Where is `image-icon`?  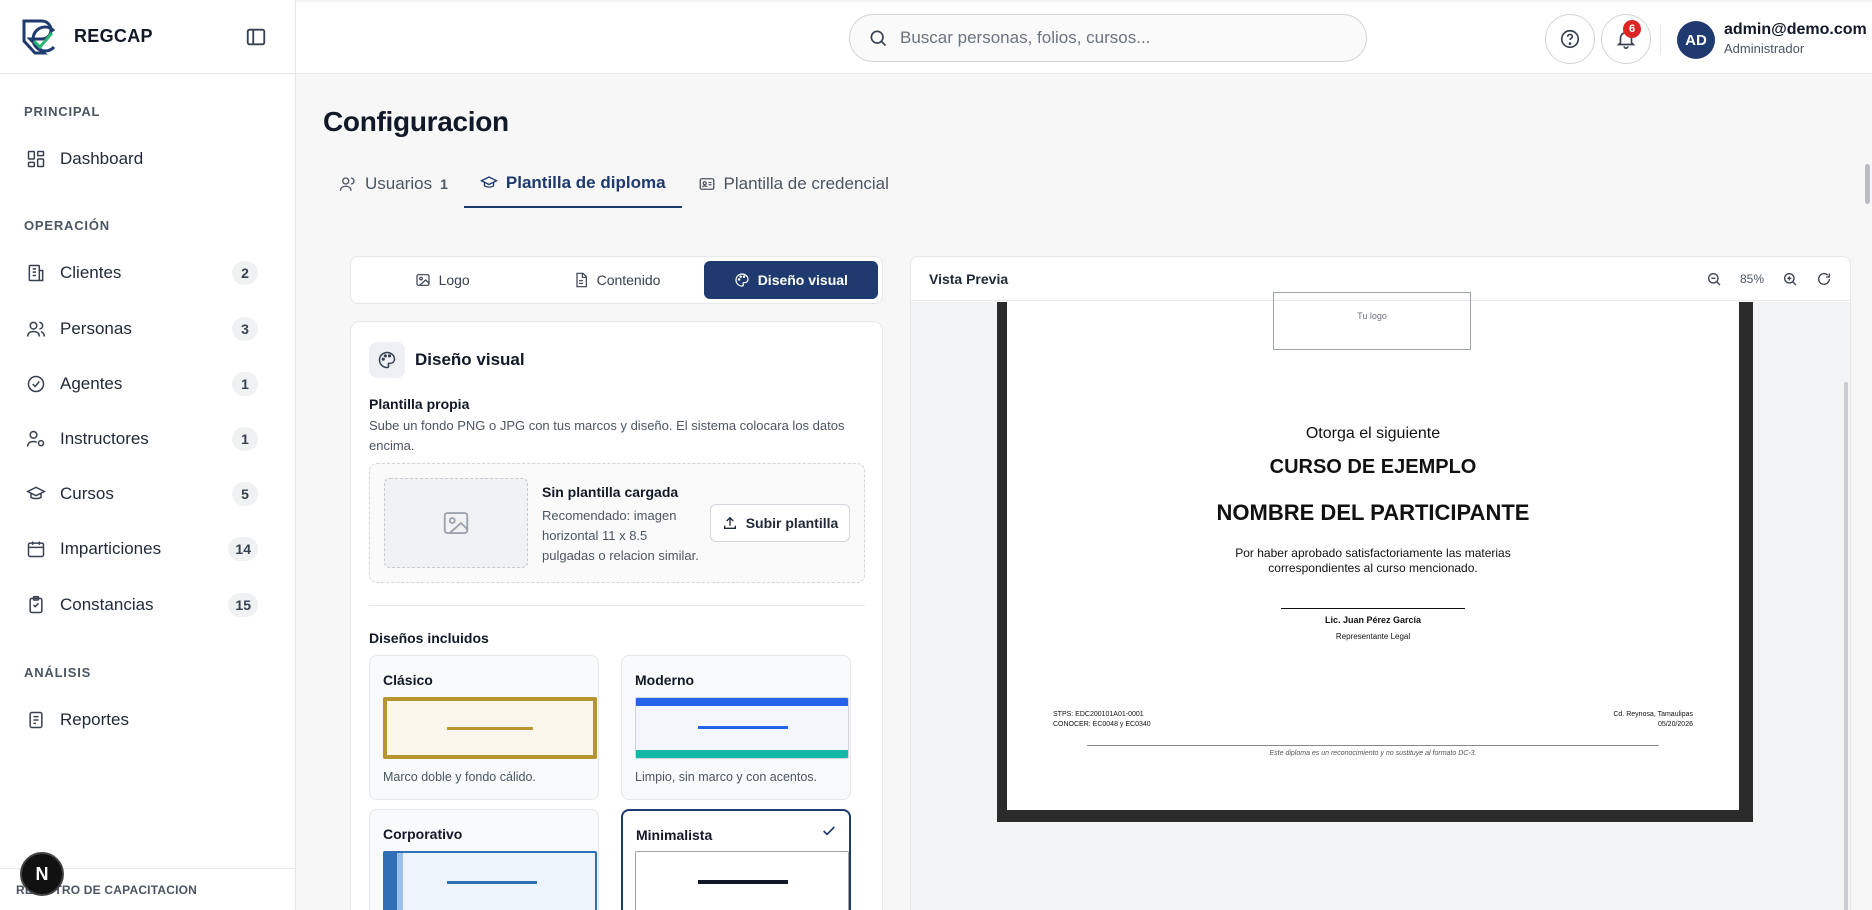 image-icon is located at coordinates (422, 280).